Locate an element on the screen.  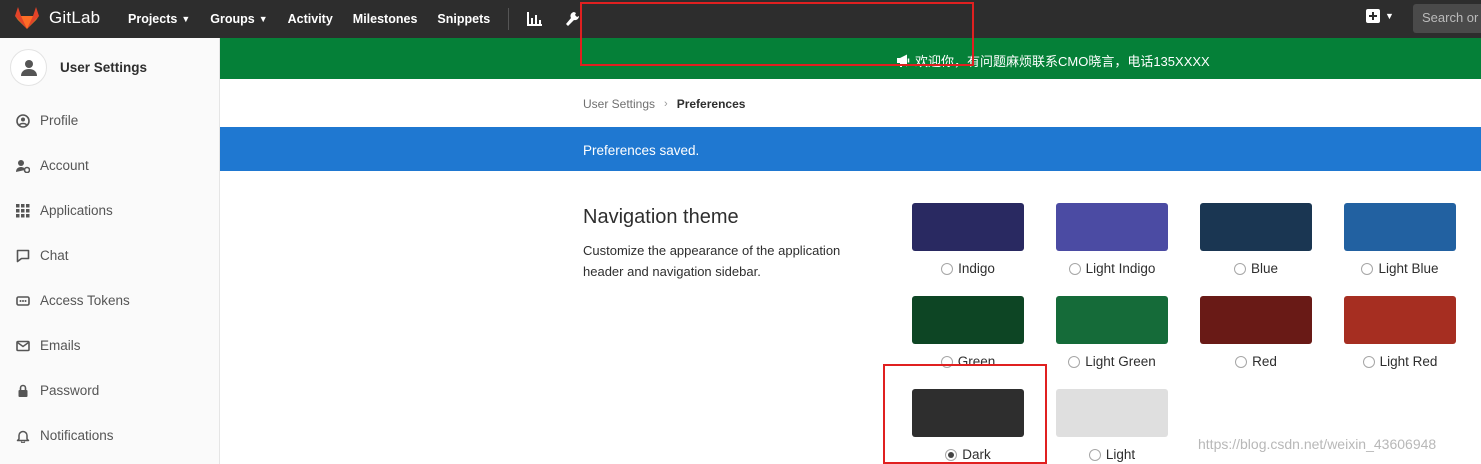
nav-groups: Groups ▼ is located at coordinates (238, 19).